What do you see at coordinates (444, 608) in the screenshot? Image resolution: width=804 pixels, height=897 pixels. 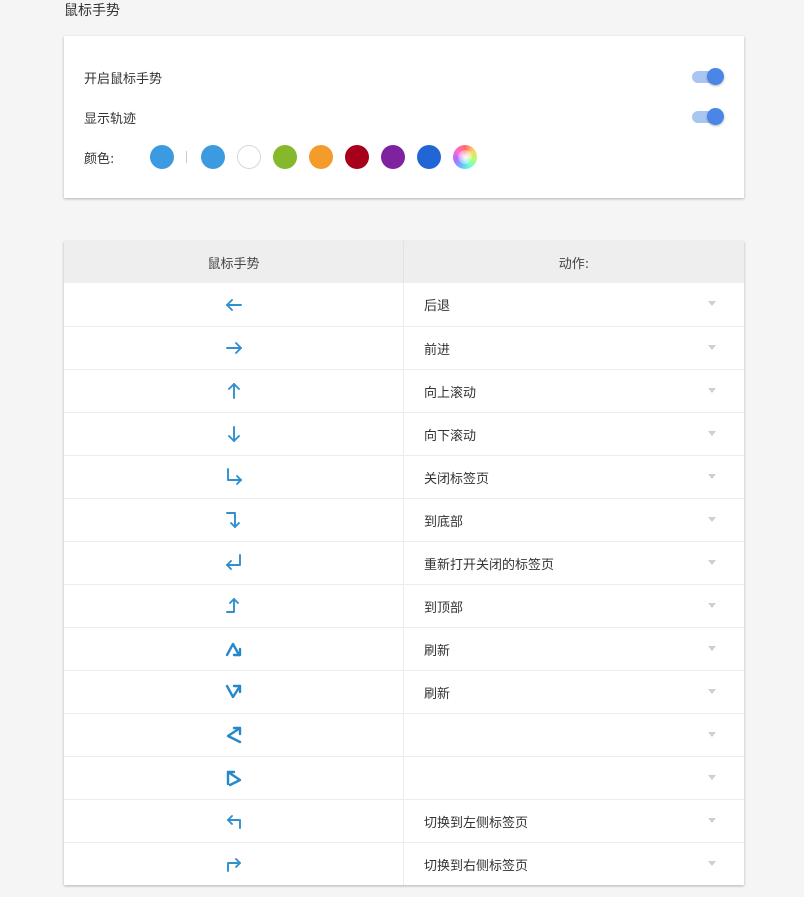 I see `action-label: 到顶部` at bounding box center [444, 608].